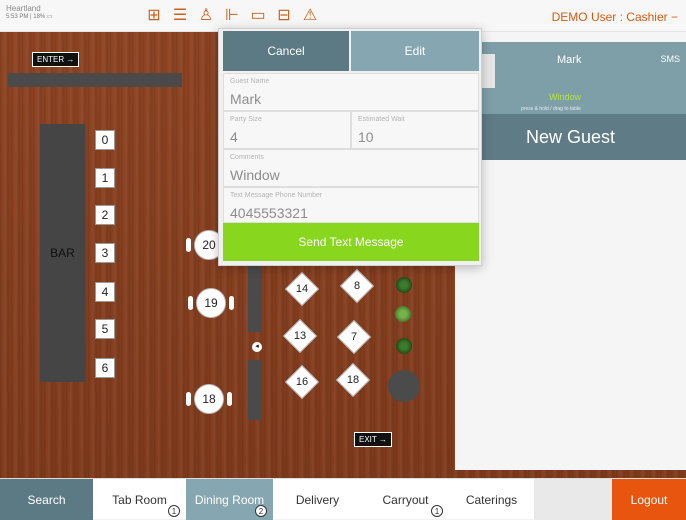 Image resolution: width=686 pixels, height=520 pixels. I want to click on phone-label: Text Message Phone Number, so click(276, 195).